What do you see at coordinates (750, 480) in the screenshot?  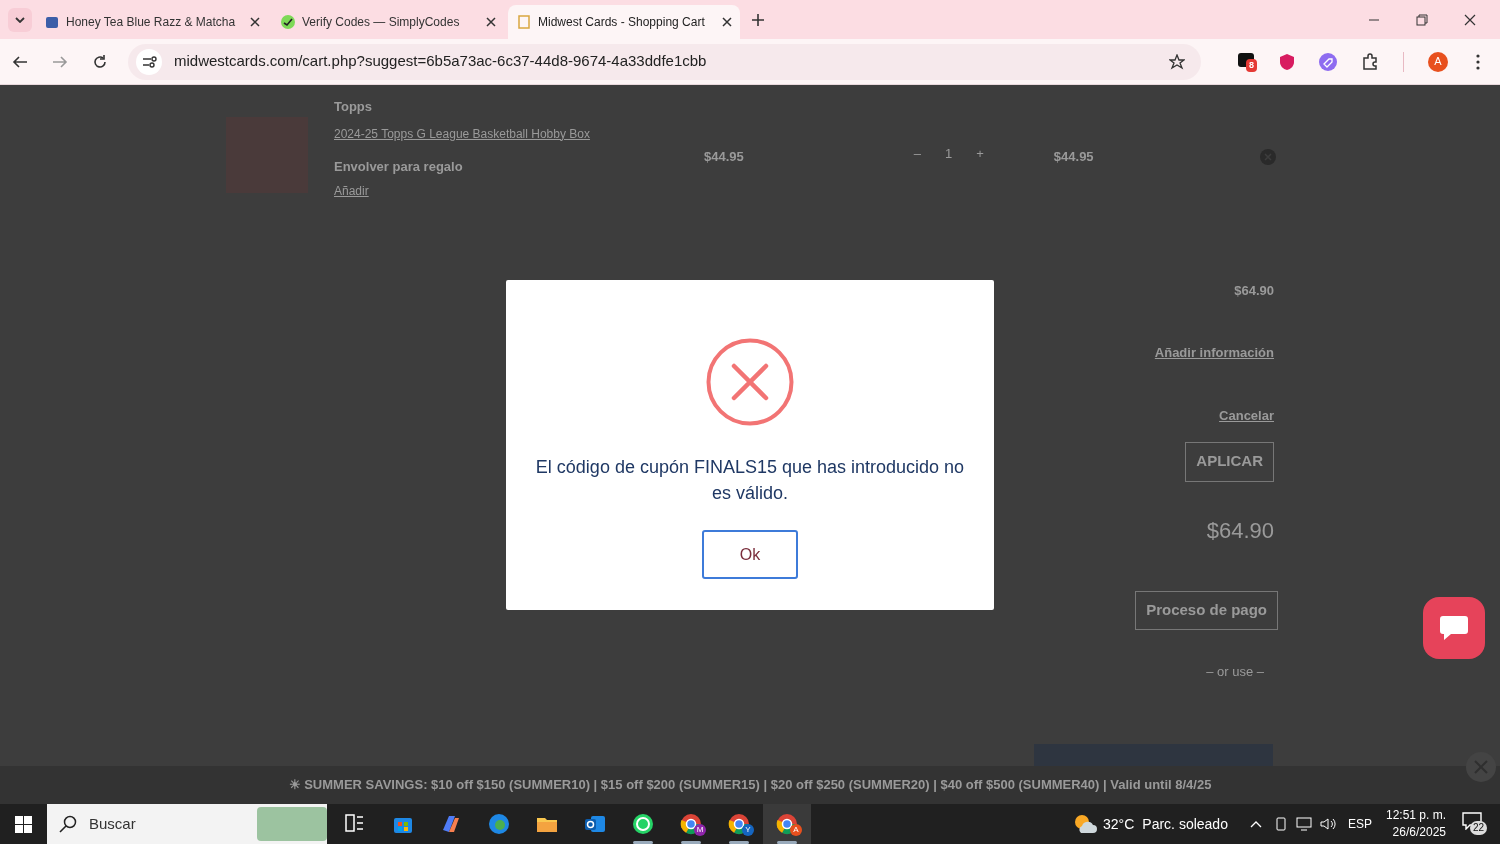 I see `error-message: El código de cupón FINALS15 que has introducido no es válido.` at bounding box center [750, 480].